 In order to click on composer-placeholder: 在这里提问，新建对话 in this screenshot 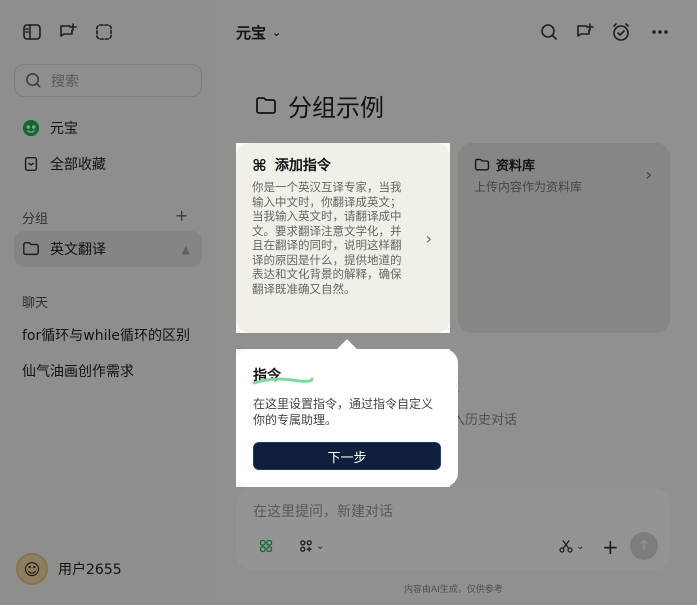, I will do `click(323, 512)`.